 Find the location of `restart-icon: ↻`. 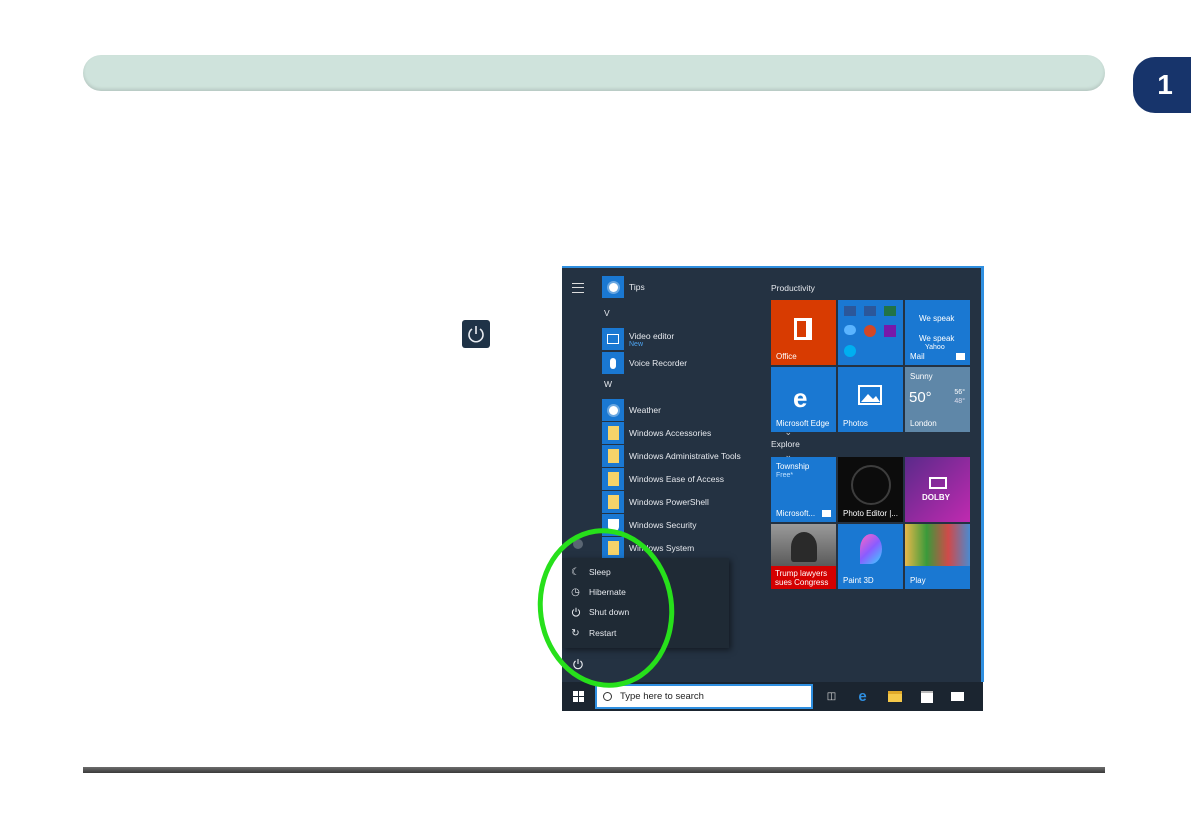

restart-icon: ↻ is located at coordinates (575, 633).